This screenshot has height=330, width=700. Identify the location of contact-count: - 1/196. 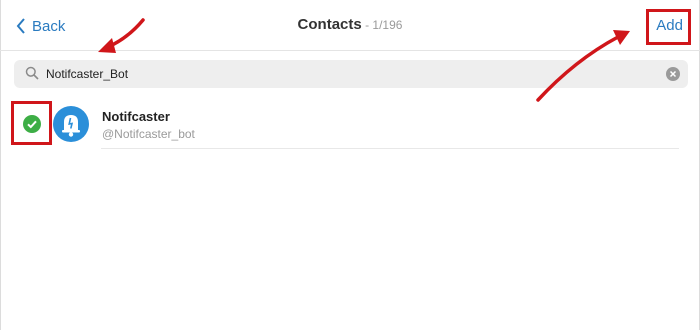
(382, 25).